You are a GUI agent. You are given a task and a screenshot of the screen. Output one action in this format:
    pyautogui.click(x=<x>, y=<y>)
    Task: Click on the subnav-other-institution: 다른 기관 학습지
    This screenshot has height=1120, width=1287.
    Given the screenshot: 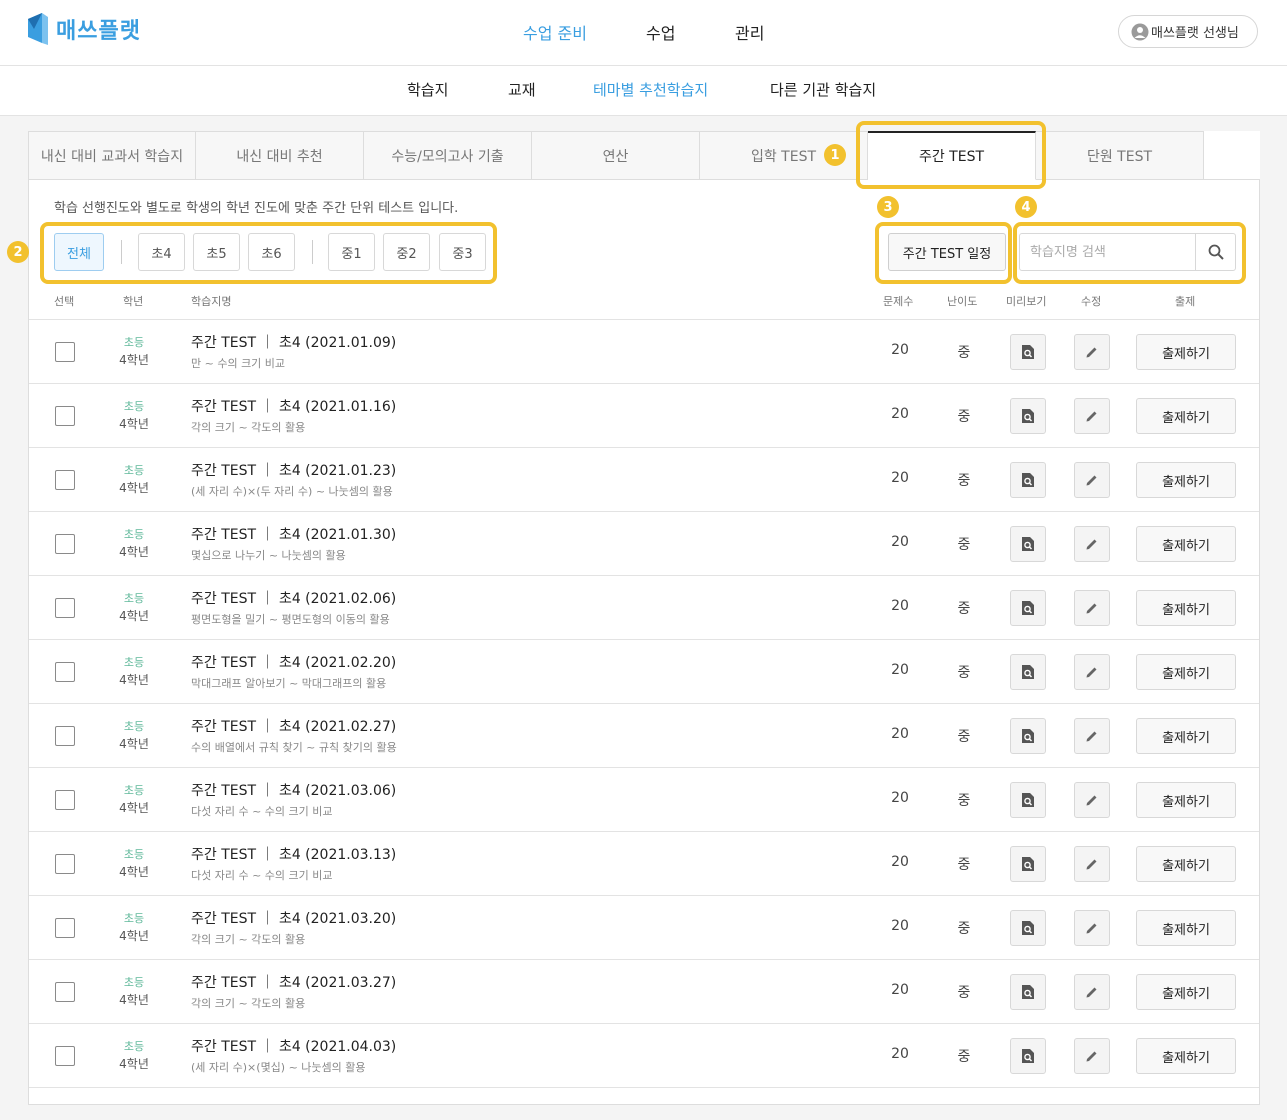 What is the action you would take?
    pyautogui.click(x=823, y=89)
    